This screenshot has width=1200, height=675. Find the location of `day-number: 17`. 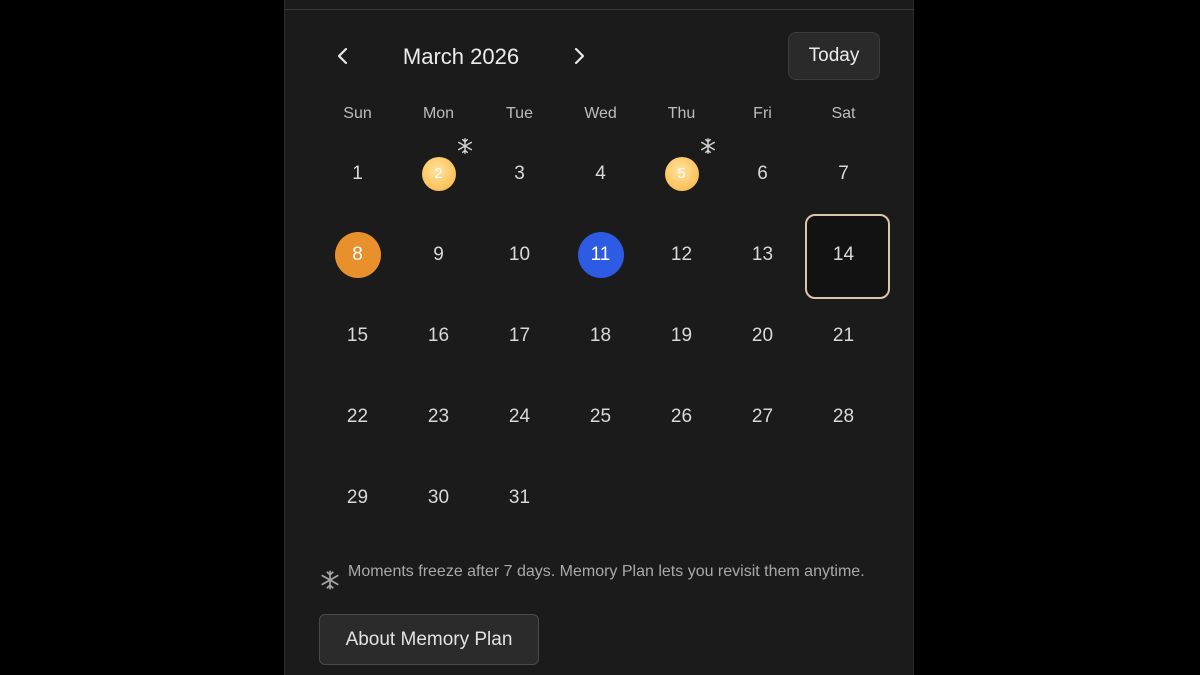

day-number: 17 is located at coordinates (519, 335).